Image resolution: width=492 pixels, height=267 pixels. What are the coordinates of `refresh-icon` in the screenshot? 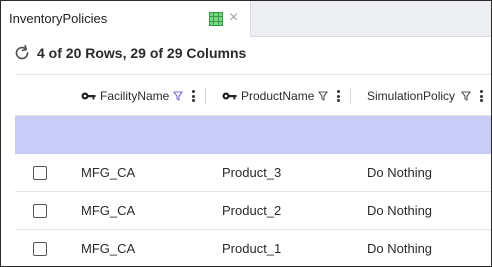 It's located at (22, 53).